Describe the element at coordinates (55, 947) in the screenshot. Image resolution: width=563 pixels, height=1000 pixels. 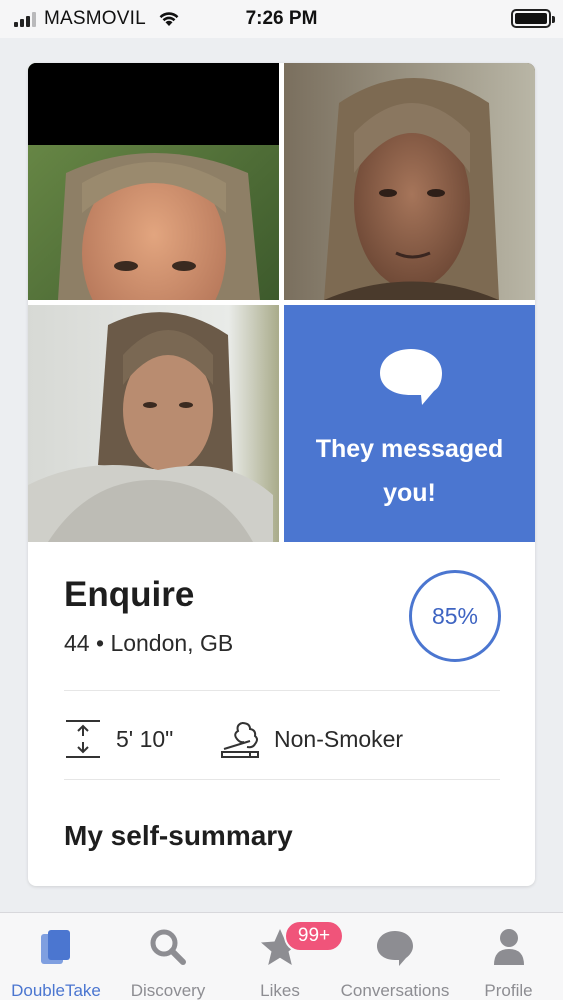
I see `cards-icon` at that location.